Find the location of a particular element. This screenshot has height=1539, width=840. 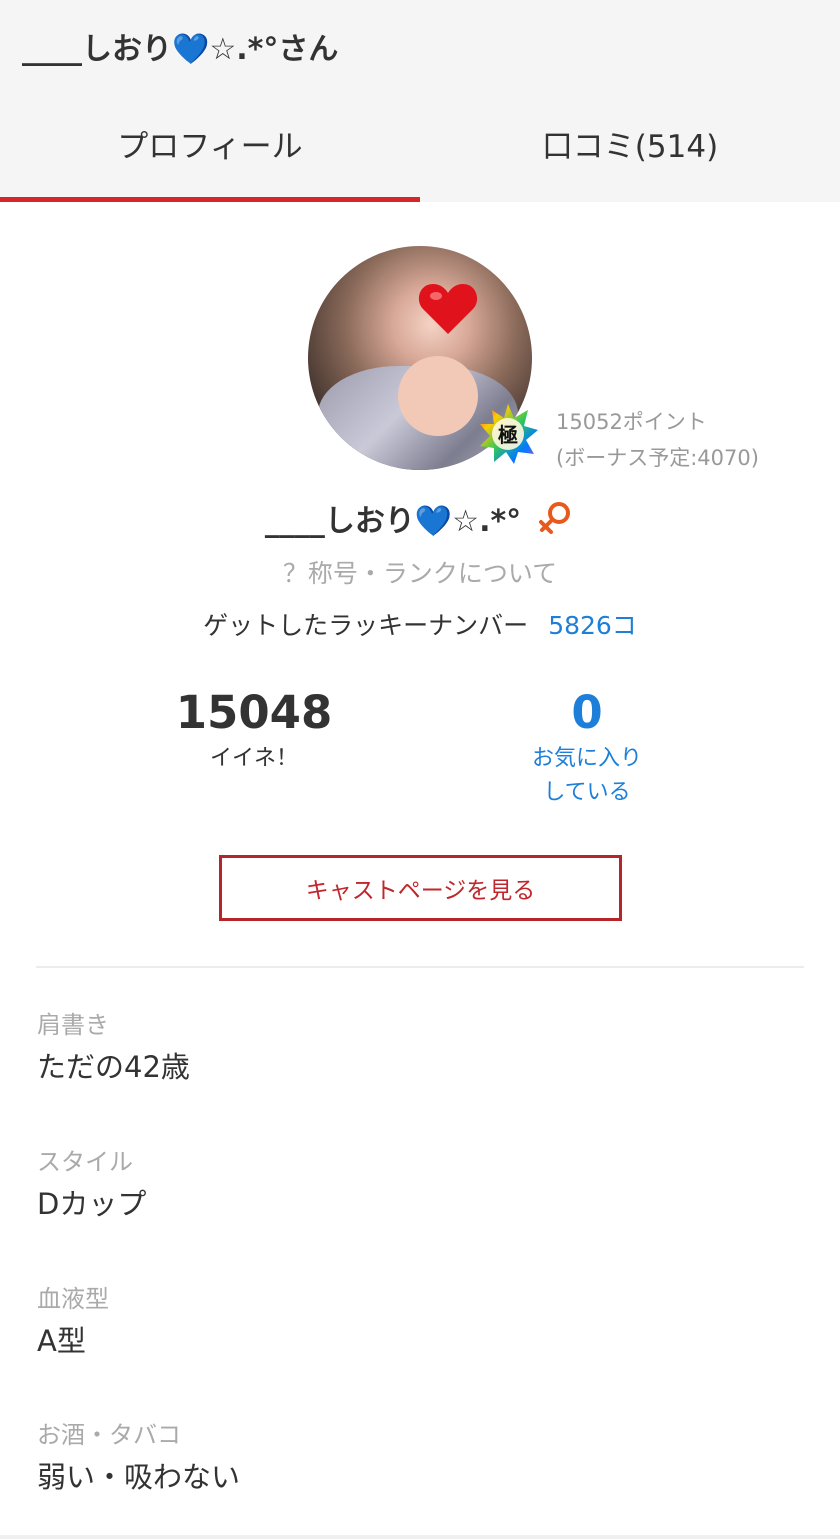

header: ____しおり💙☆.*°さん プロフィール 口コミ(514) is located at coordinates (420, 101).